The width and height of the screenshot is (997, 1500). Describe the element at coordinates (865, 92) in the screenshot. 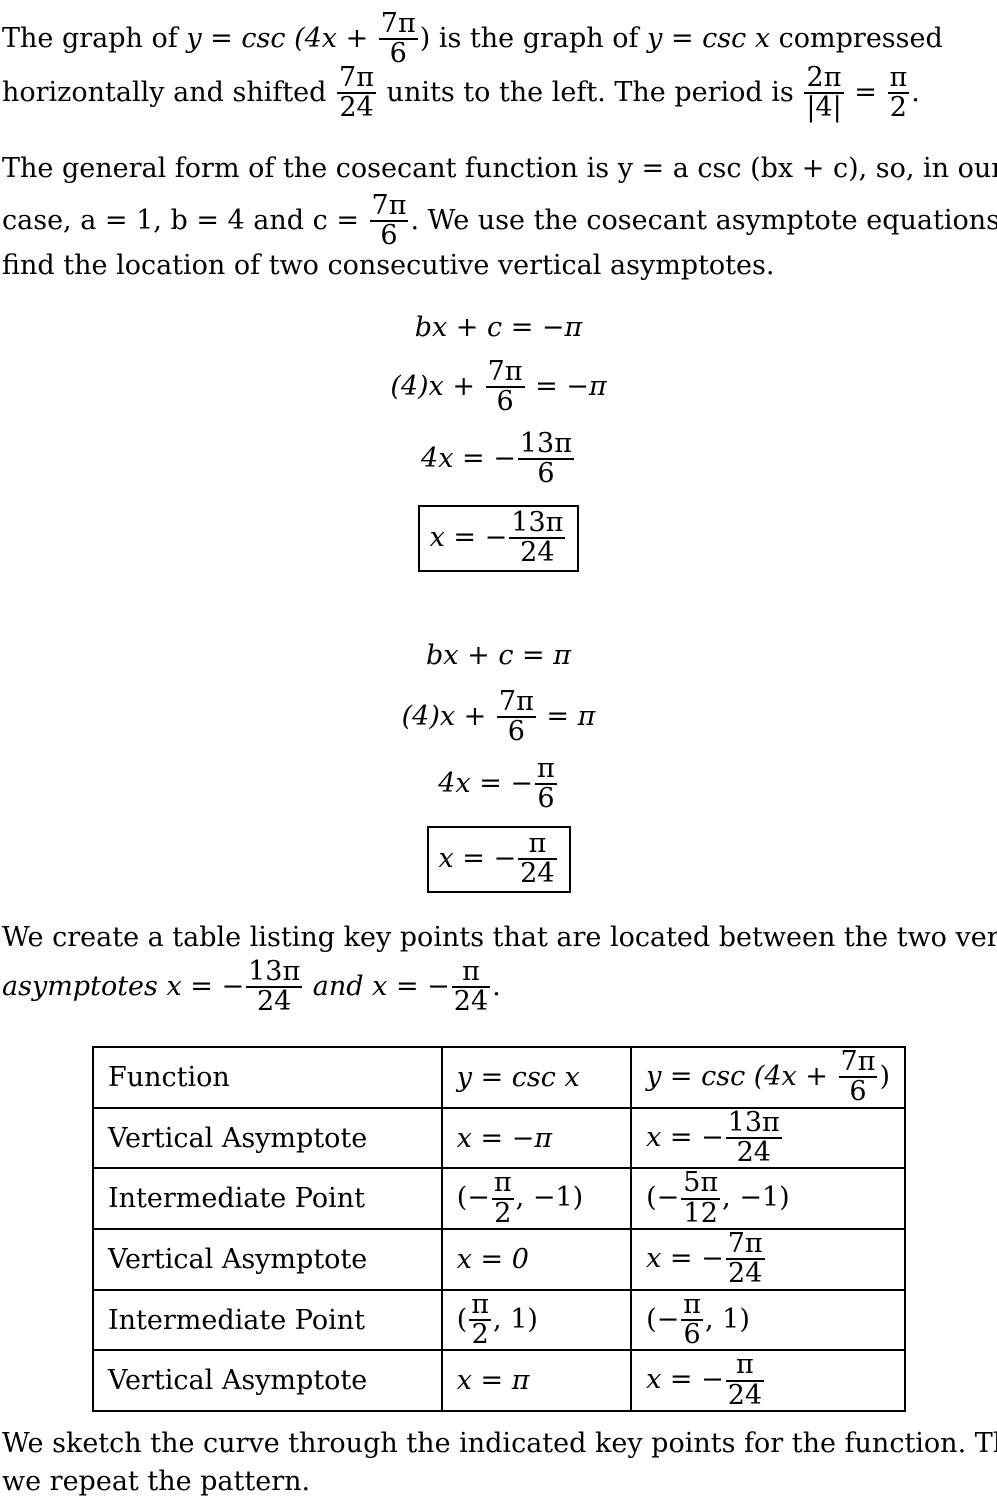

I see `equals: =` at that location.